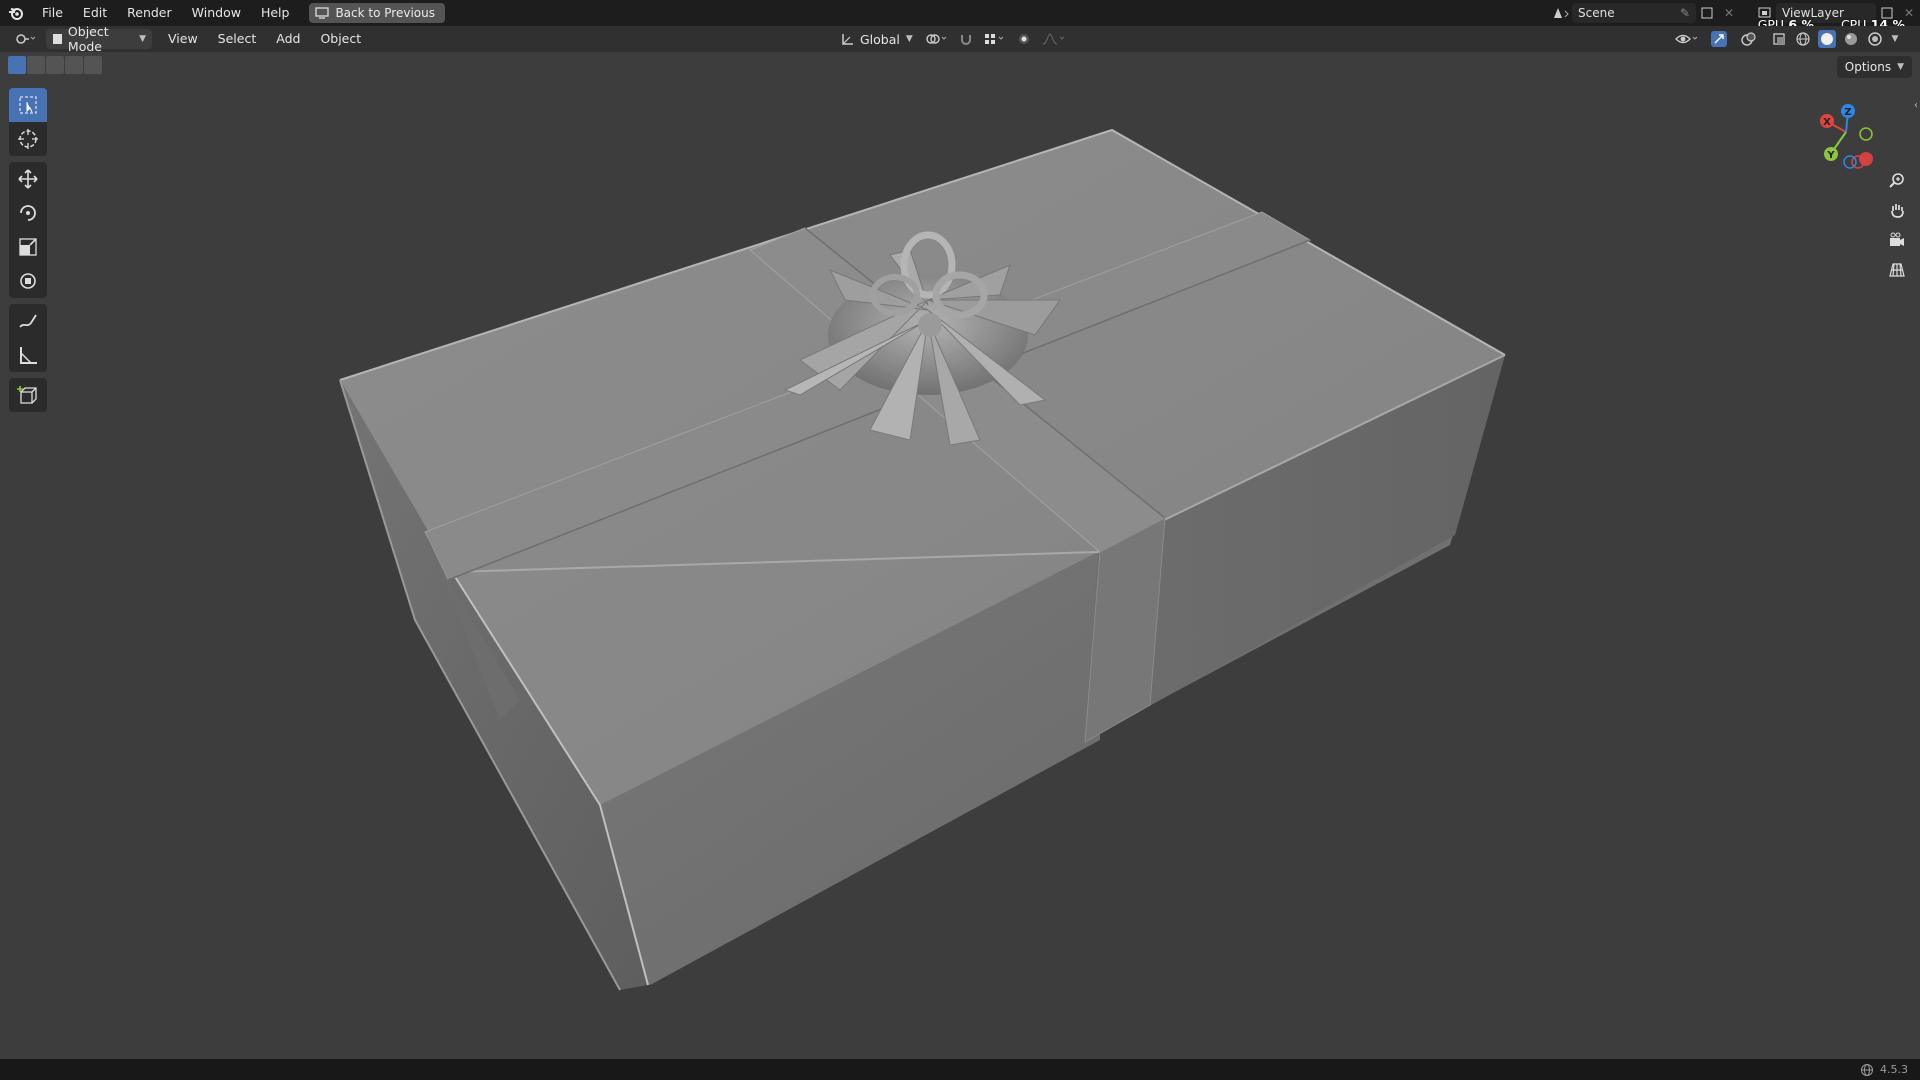  What do you see at coordinates (952, 39) in the screenshot?
I see `transform-controls: Global ▼` at bounding box center [952, 39].